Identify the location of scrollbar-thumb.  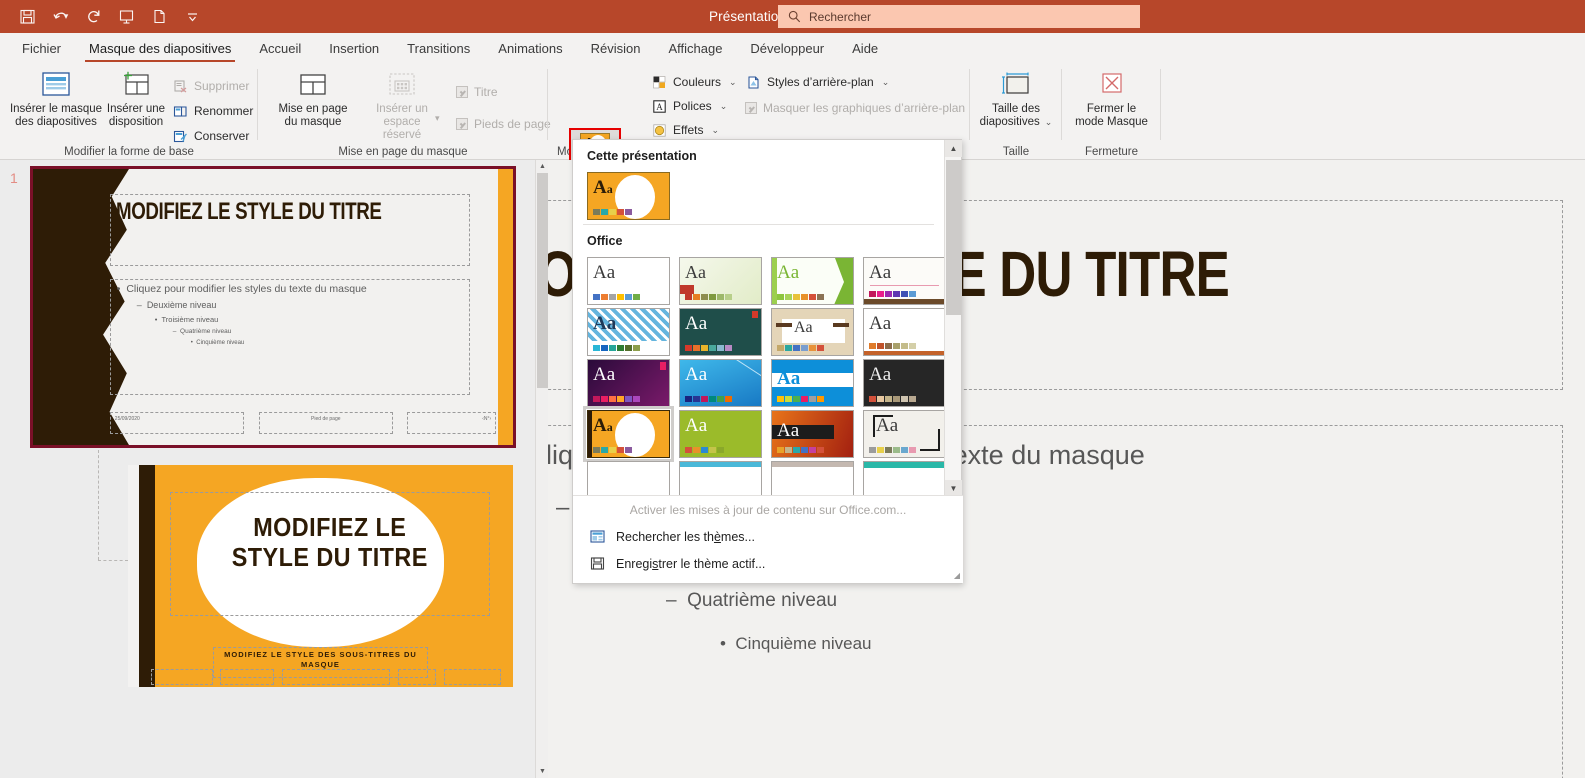
(542, 280).